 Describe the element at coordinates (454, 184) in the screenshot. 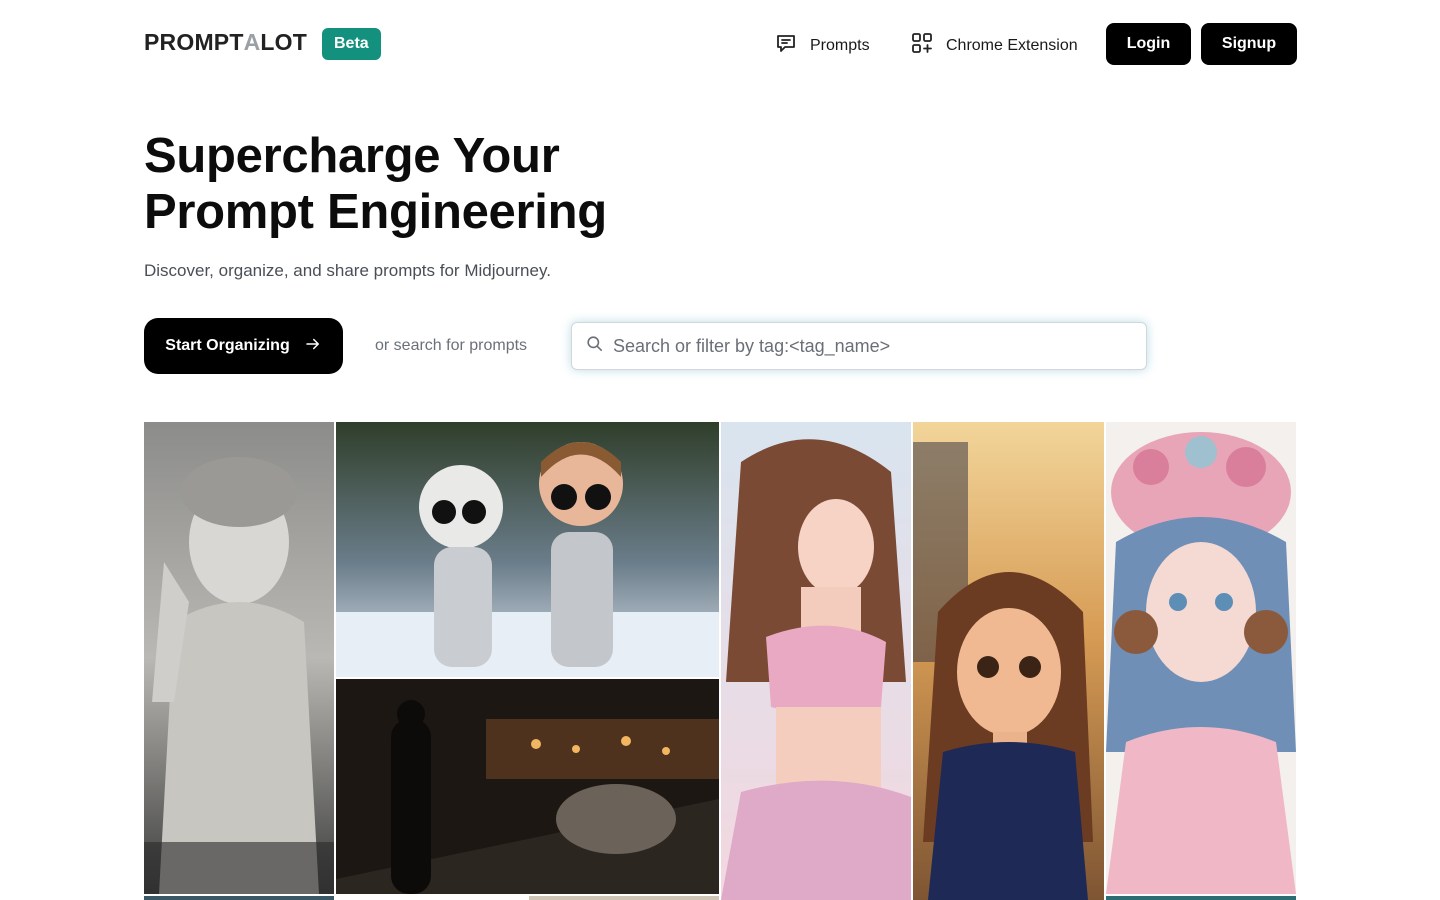

I see `hero-title: Supercharge Your Prompt Engineering` at that location.